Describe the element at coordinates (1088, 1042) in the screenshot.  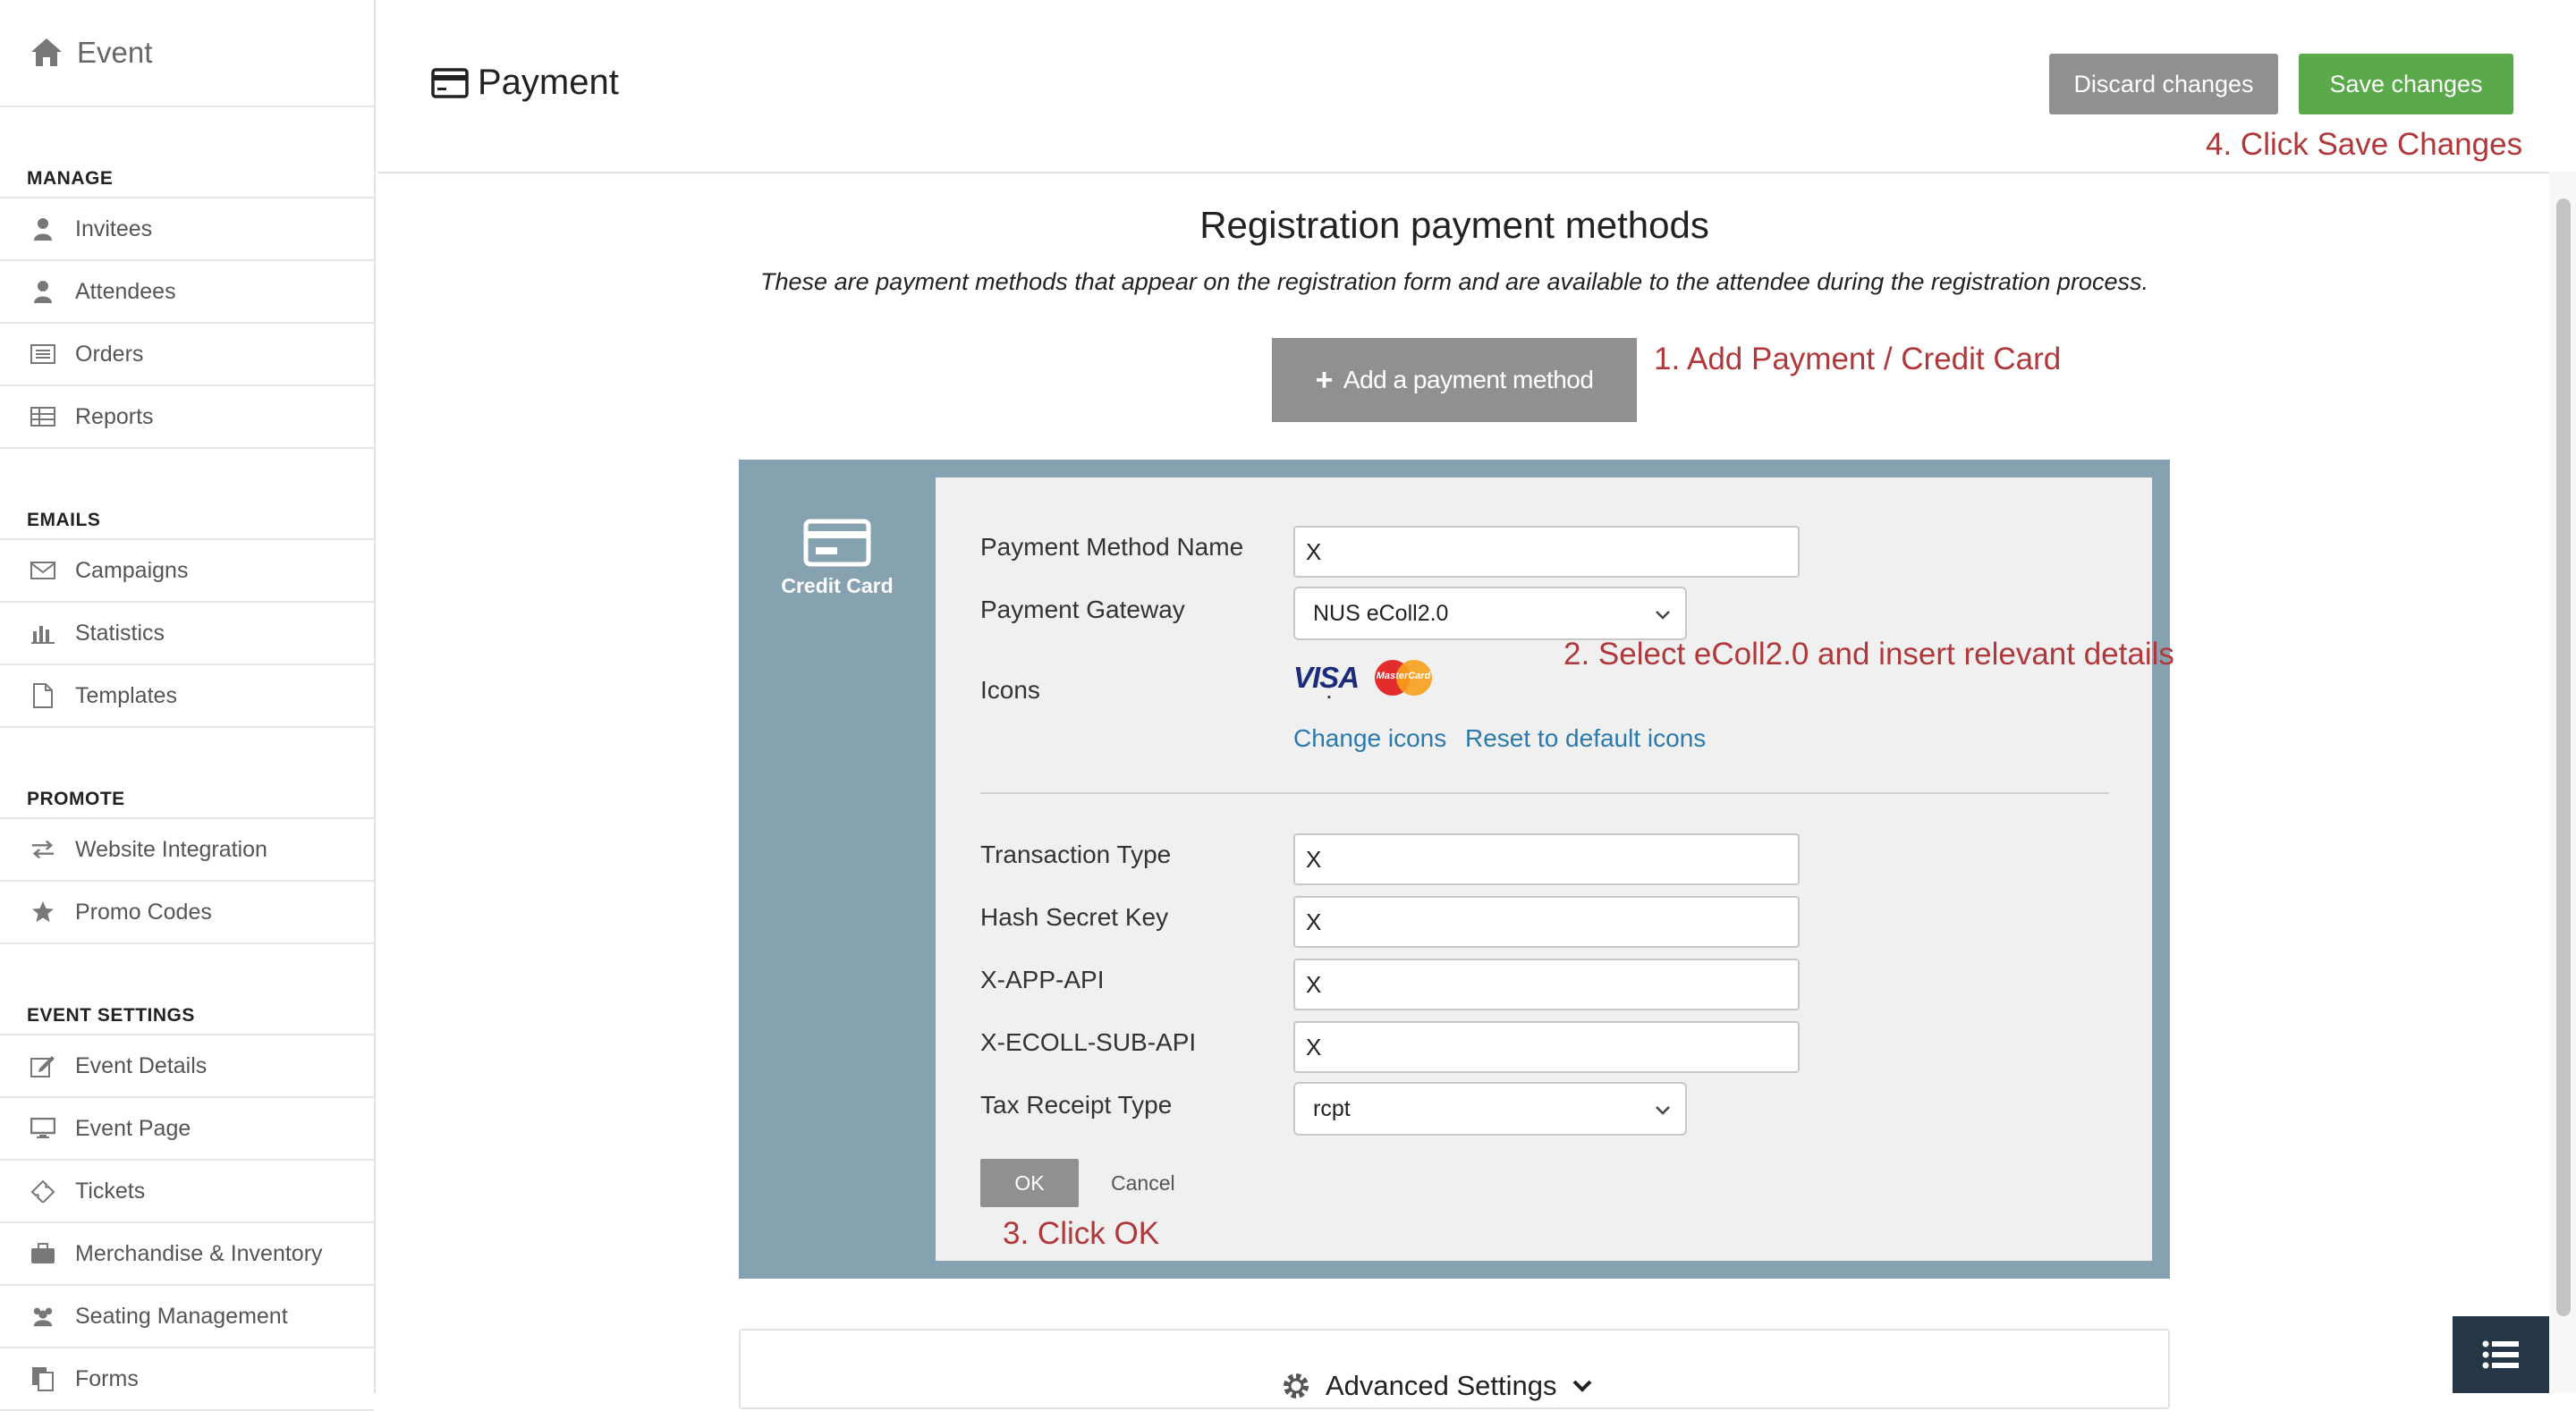
I see `x-ecoll-sub-api-label: X-ECOLL-SUB-API` at that location.